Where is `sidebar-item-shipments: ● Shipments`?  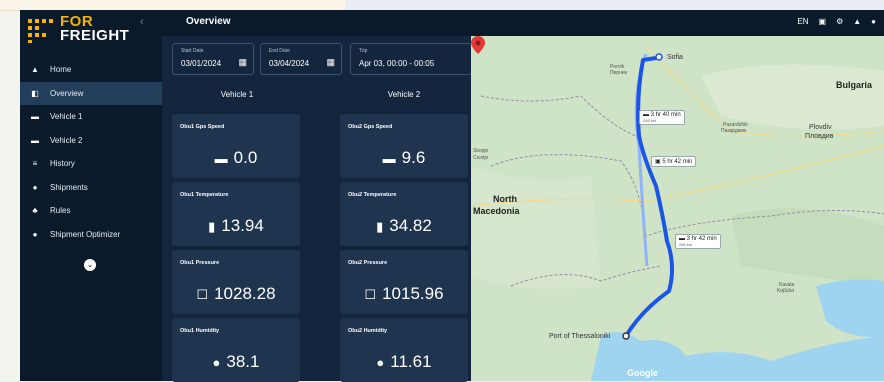 sidebar-item-shipments: ● Shipments is located at coordinates (91, 188).